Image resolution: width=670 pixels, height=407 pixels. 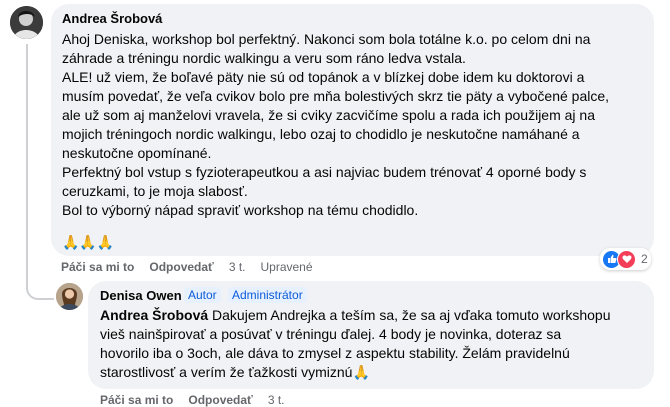 I want to click on reply-author: Denisa Owen, so click(x=141, y=295).